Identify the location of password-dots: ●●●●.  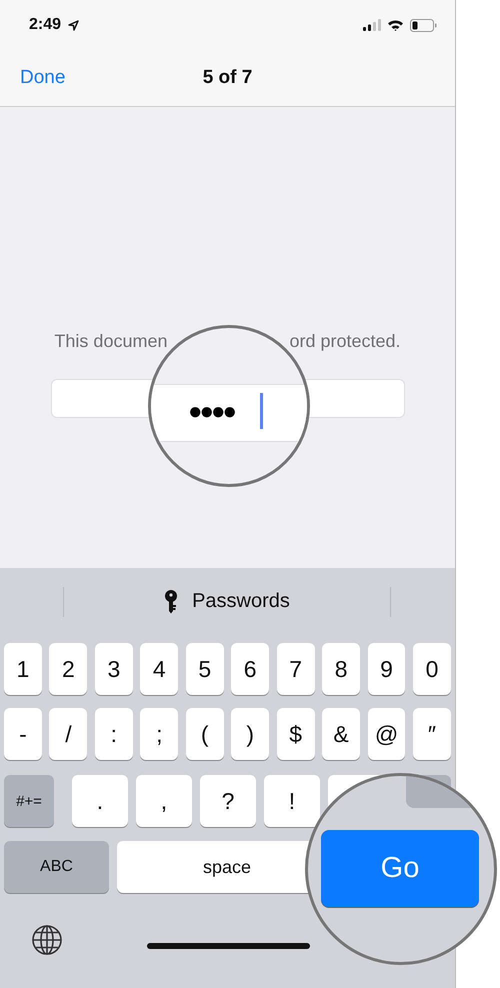
(211, 412).